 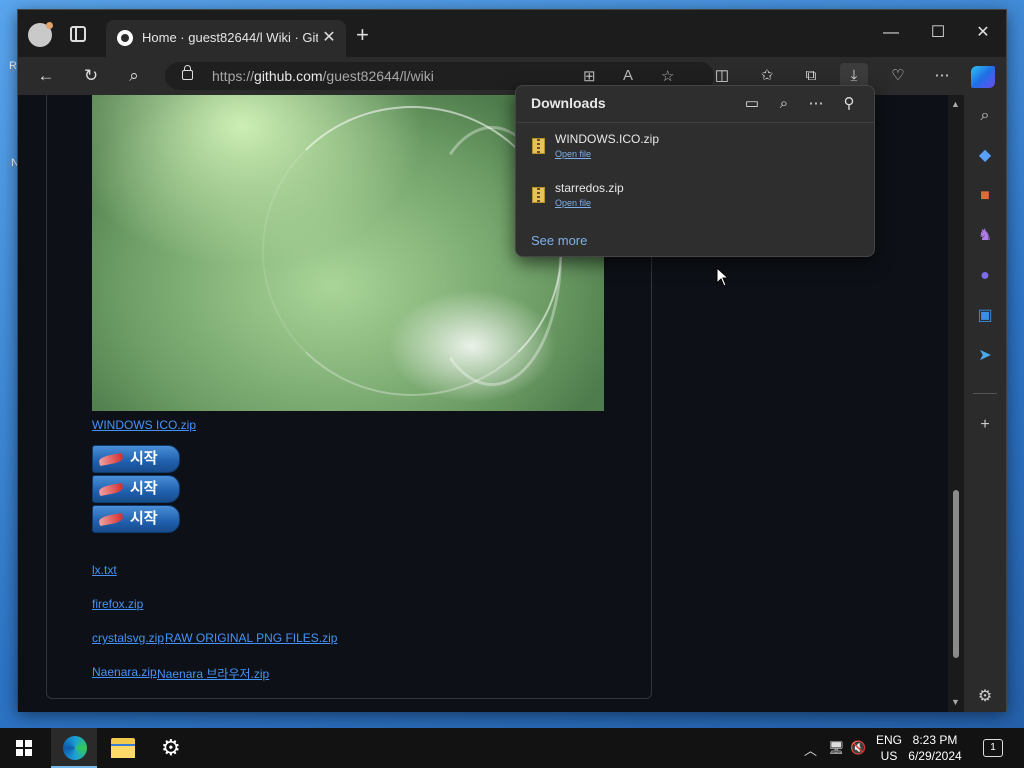 I want to click on show-hidden-icons-chevron-icon: ︿, so click(x=810, y=749).